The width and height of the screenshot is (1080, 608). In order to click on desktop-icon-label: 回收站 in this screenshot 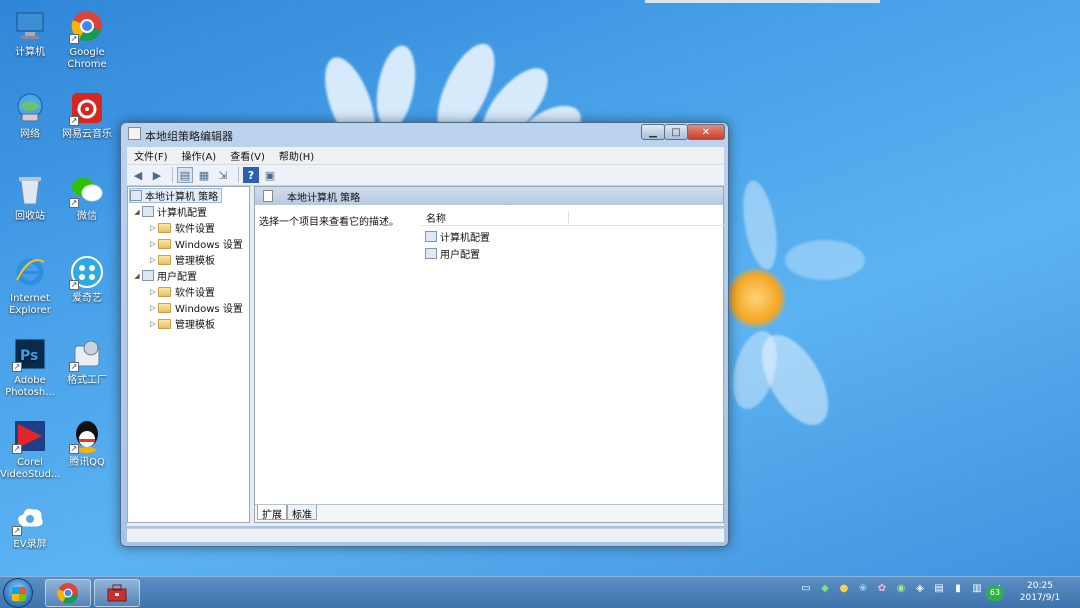, I will do `click(30, 216)`.